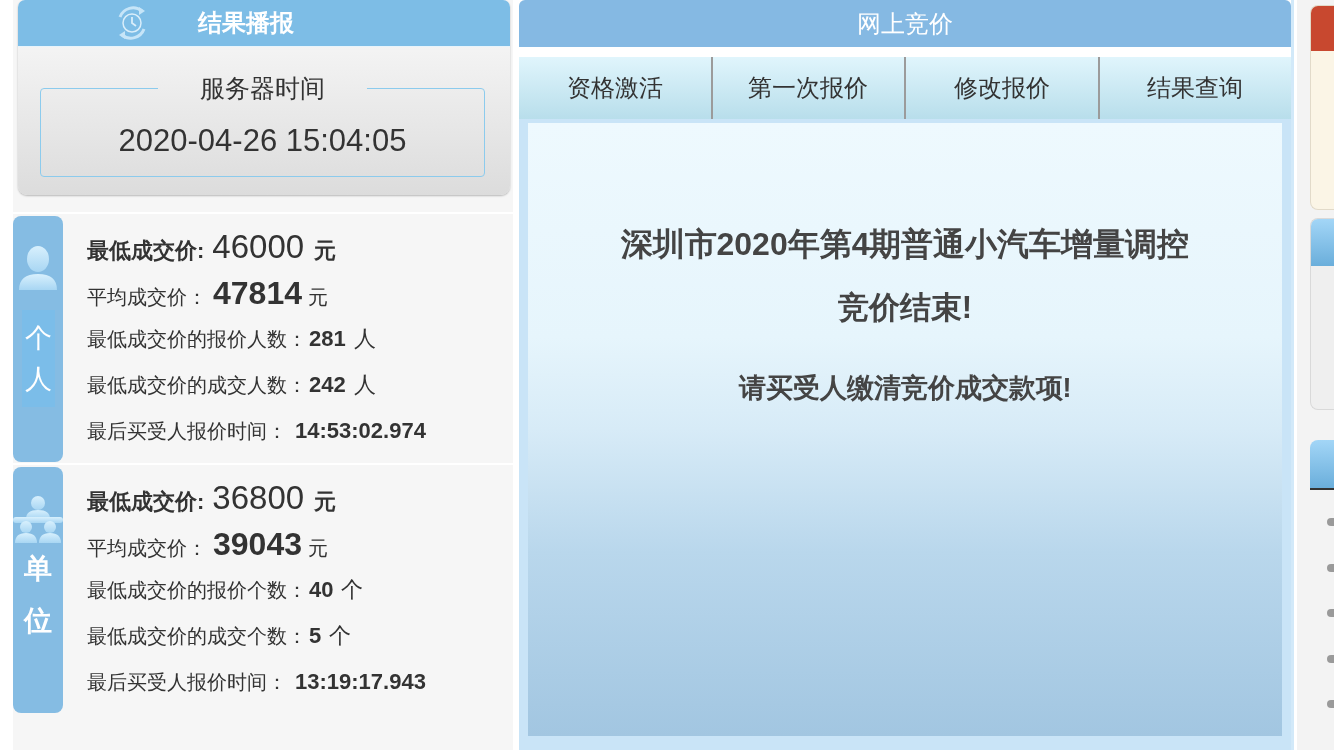  What do you see at coordinates (1194, 88) in the screenshot?
I see `nav-tab: 结果查询` at bounding box center [1194, 88].